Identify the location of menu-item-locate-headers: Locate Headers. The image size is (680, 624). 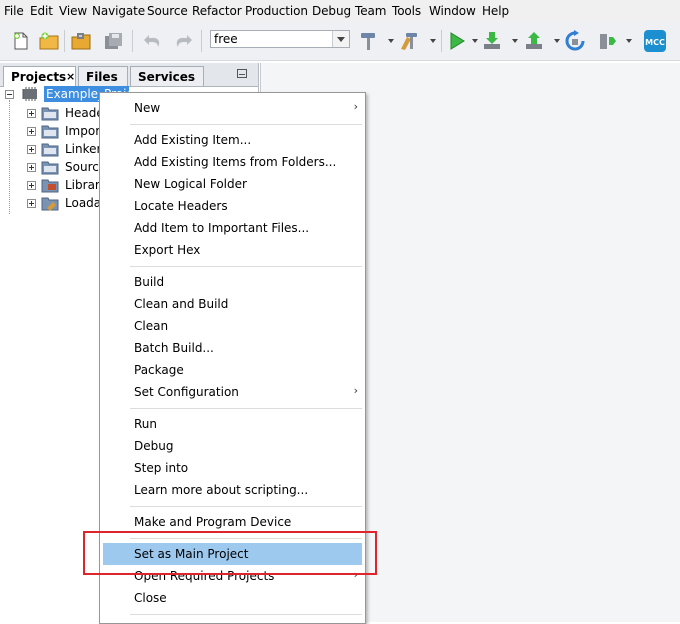
(232, 206).